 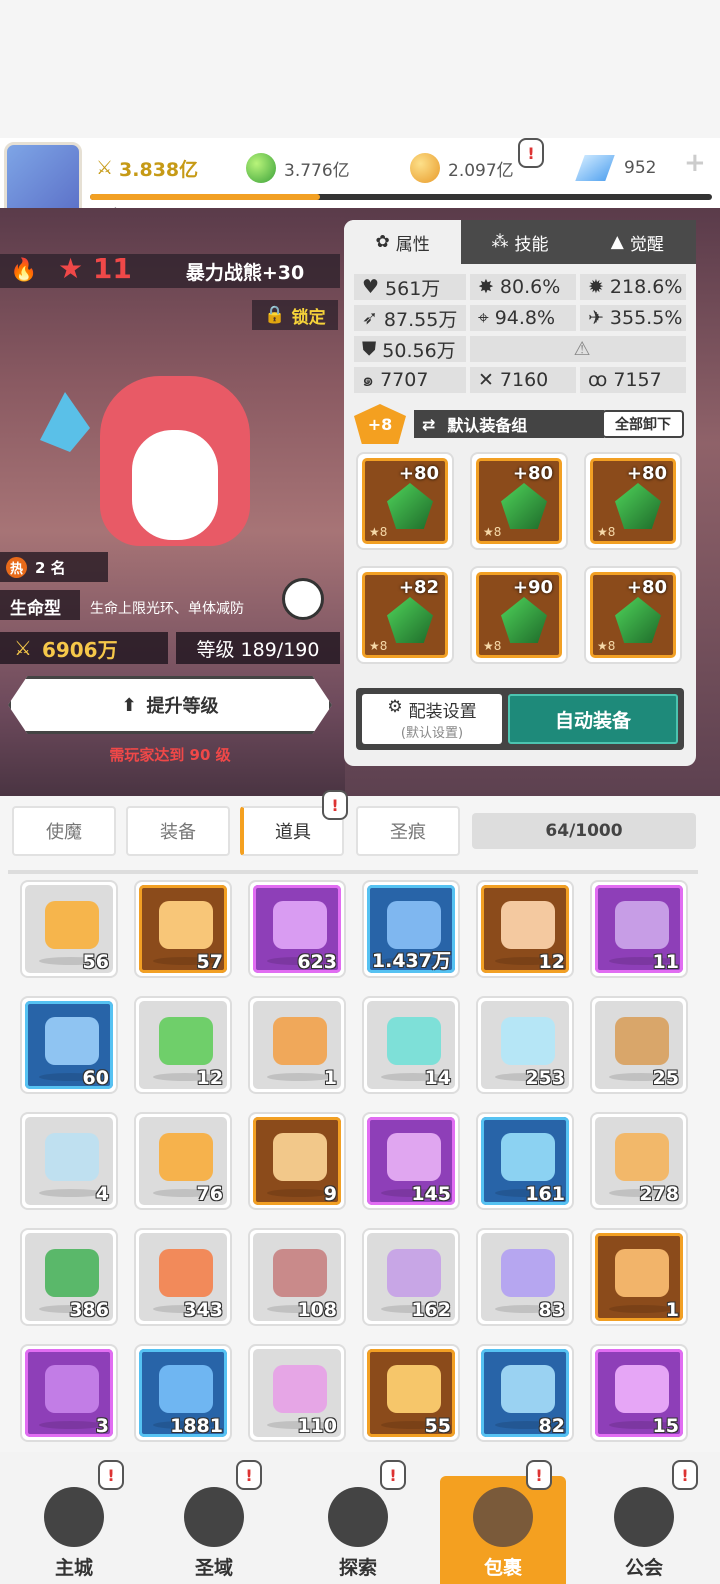 I want to click on equip-slot-boots: +80 ★8, so click(x=633, y=615).